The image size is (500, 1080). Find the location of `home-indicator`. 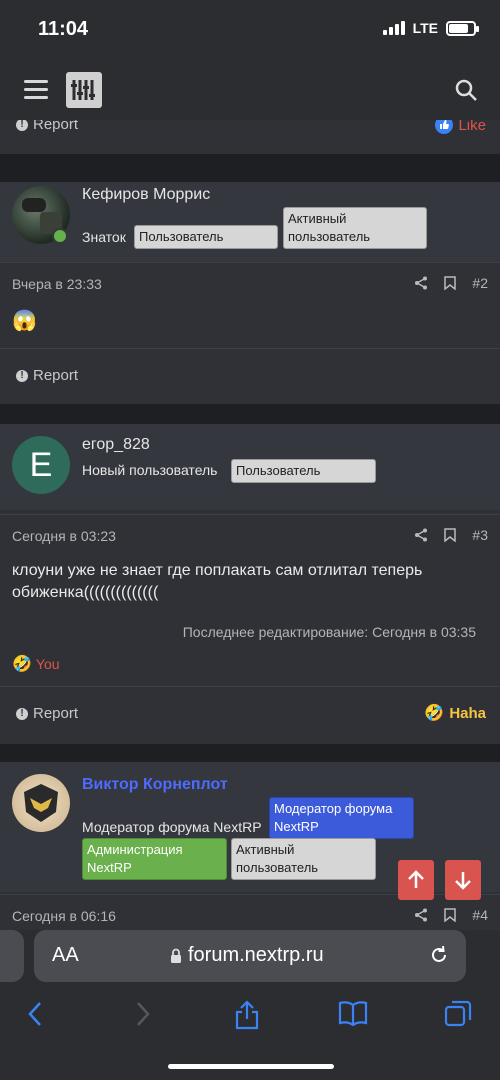

home-indicator is located at coordinates (251, 1066).